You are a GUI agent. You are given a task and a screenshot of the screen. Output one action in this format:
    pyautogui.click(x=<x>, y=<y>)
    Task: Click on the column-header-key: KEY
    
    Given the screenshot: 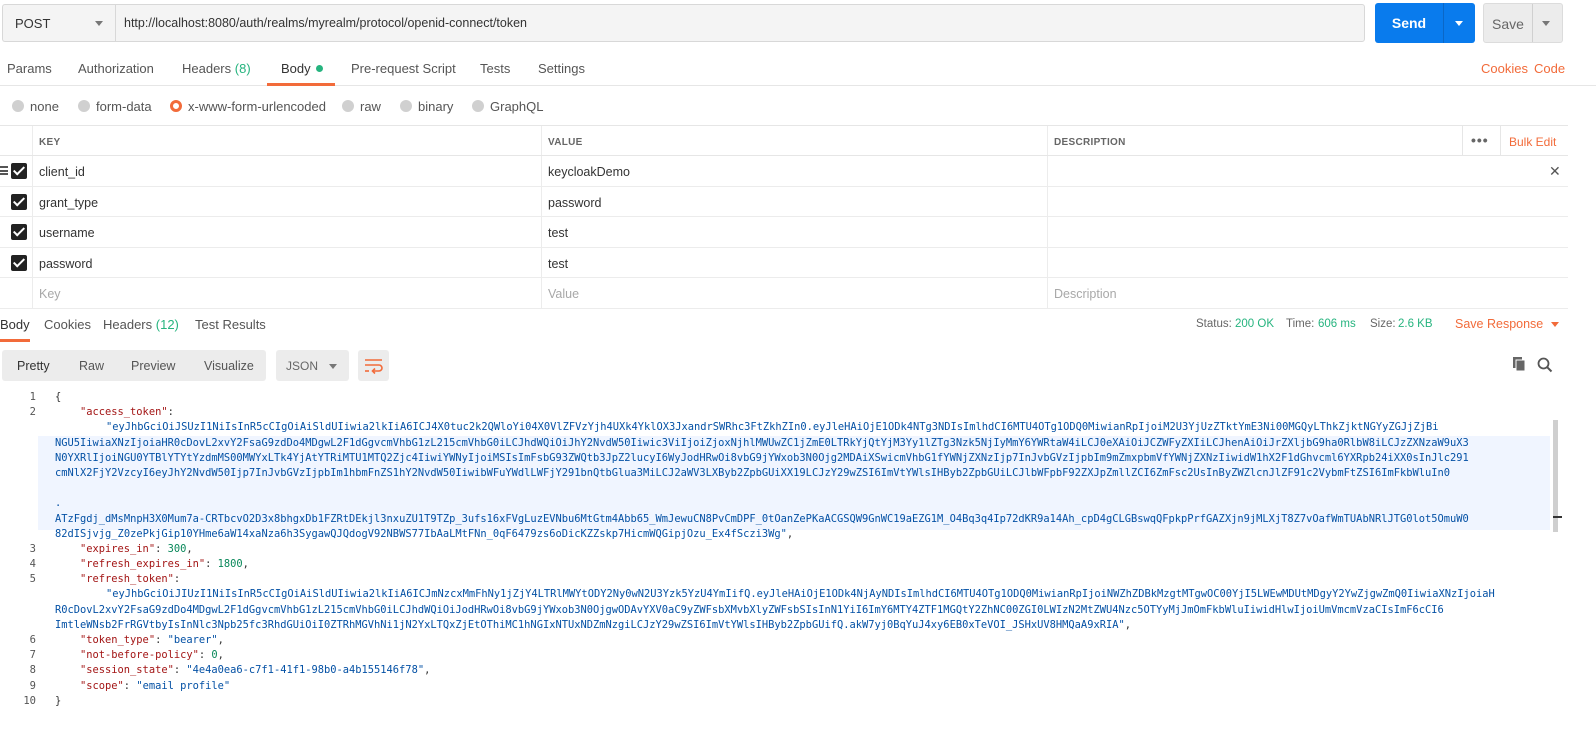 What is the action you would take?
    pyautogui.click(x=286, y=140)
    